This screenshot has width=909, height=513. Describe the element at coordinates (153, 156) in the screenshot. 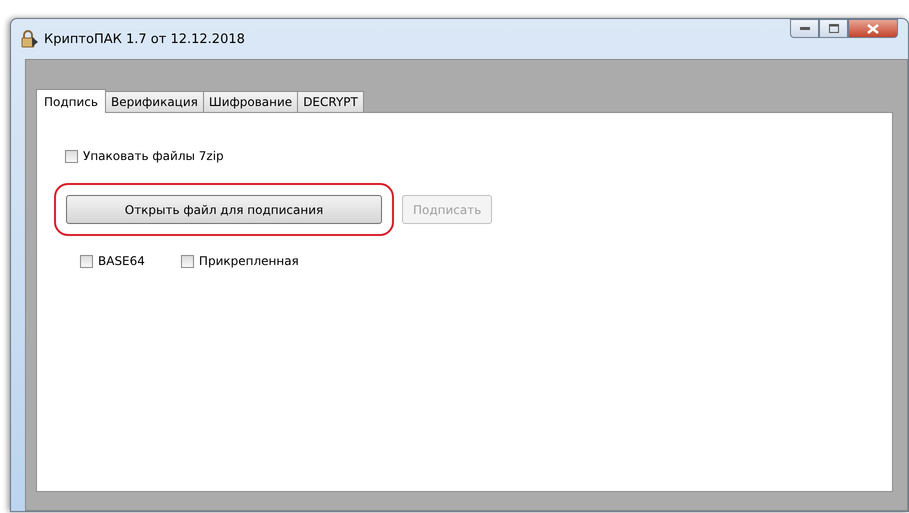

I see `checkbox-label: Упаковать файлы 7zip` at that location.